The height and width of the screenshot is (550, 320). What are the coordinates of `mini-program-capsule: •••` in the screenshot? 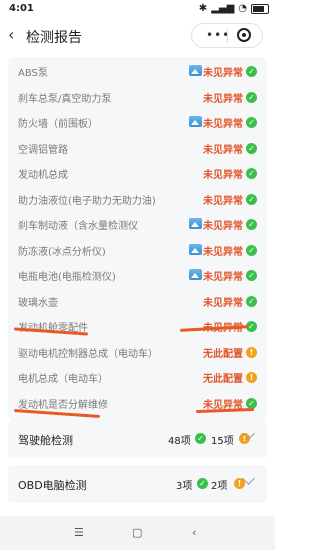 It's located at (227, 35).